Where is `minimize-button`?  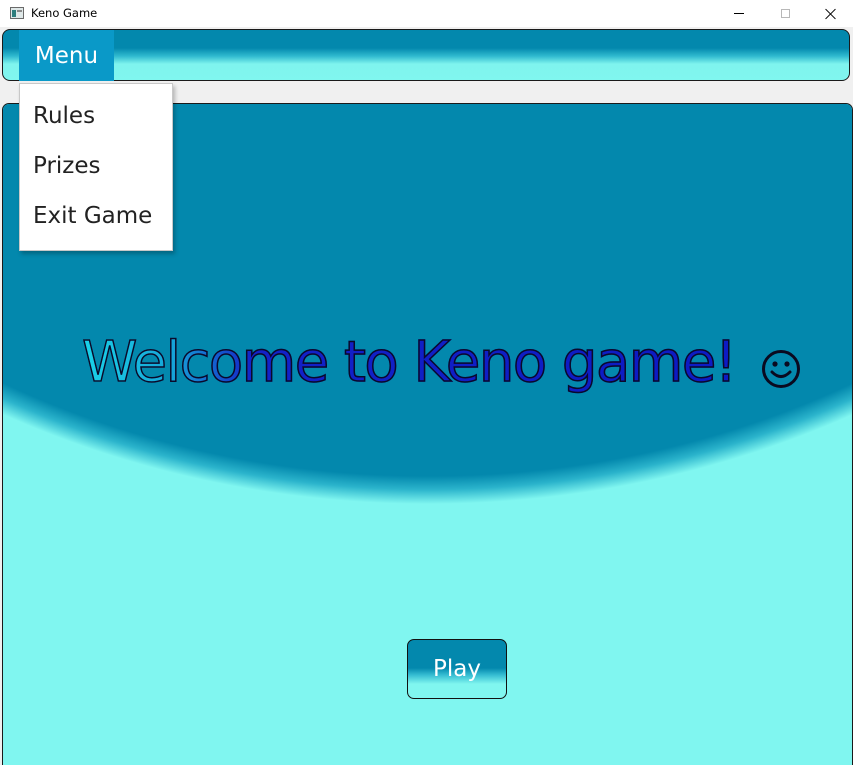 minimize-button is located at coordinates (739, 13).